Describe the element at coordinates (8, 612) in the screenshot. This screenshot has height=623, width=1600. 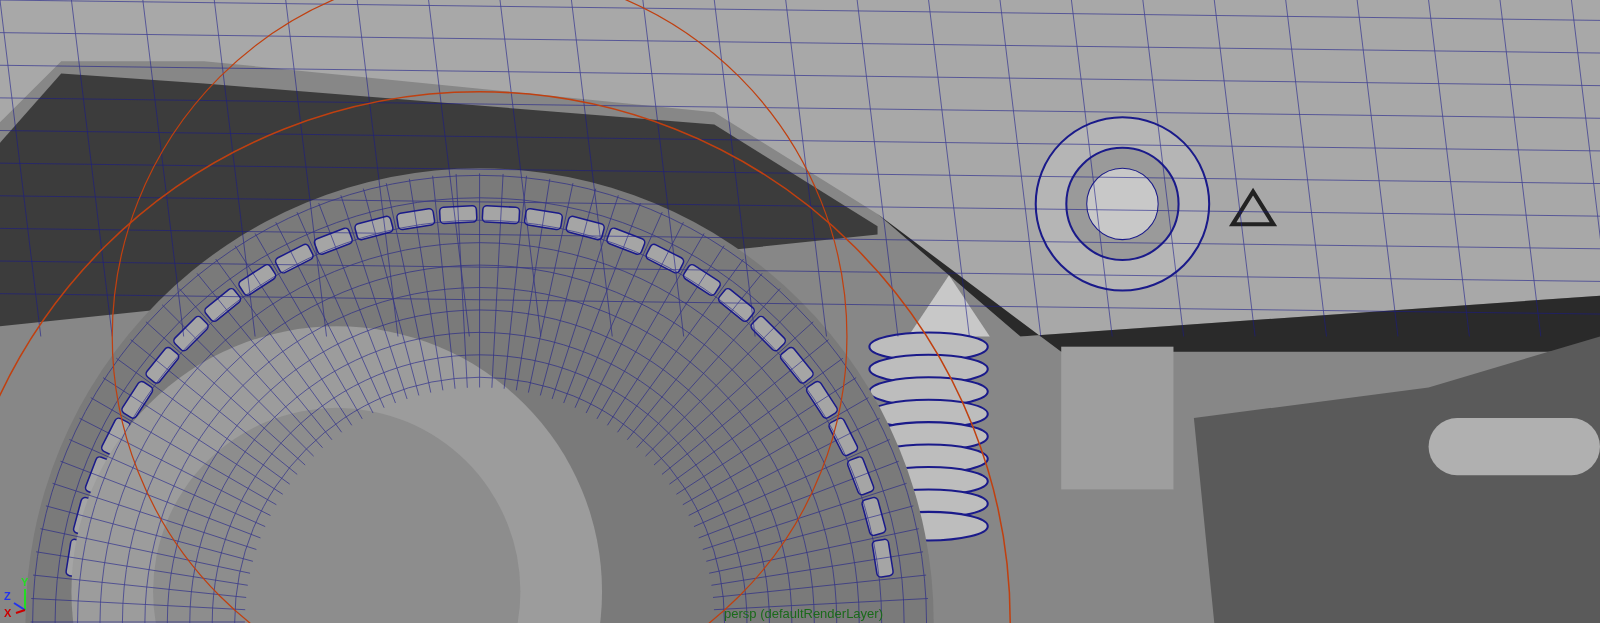
I see `axis-label: X` at that location.